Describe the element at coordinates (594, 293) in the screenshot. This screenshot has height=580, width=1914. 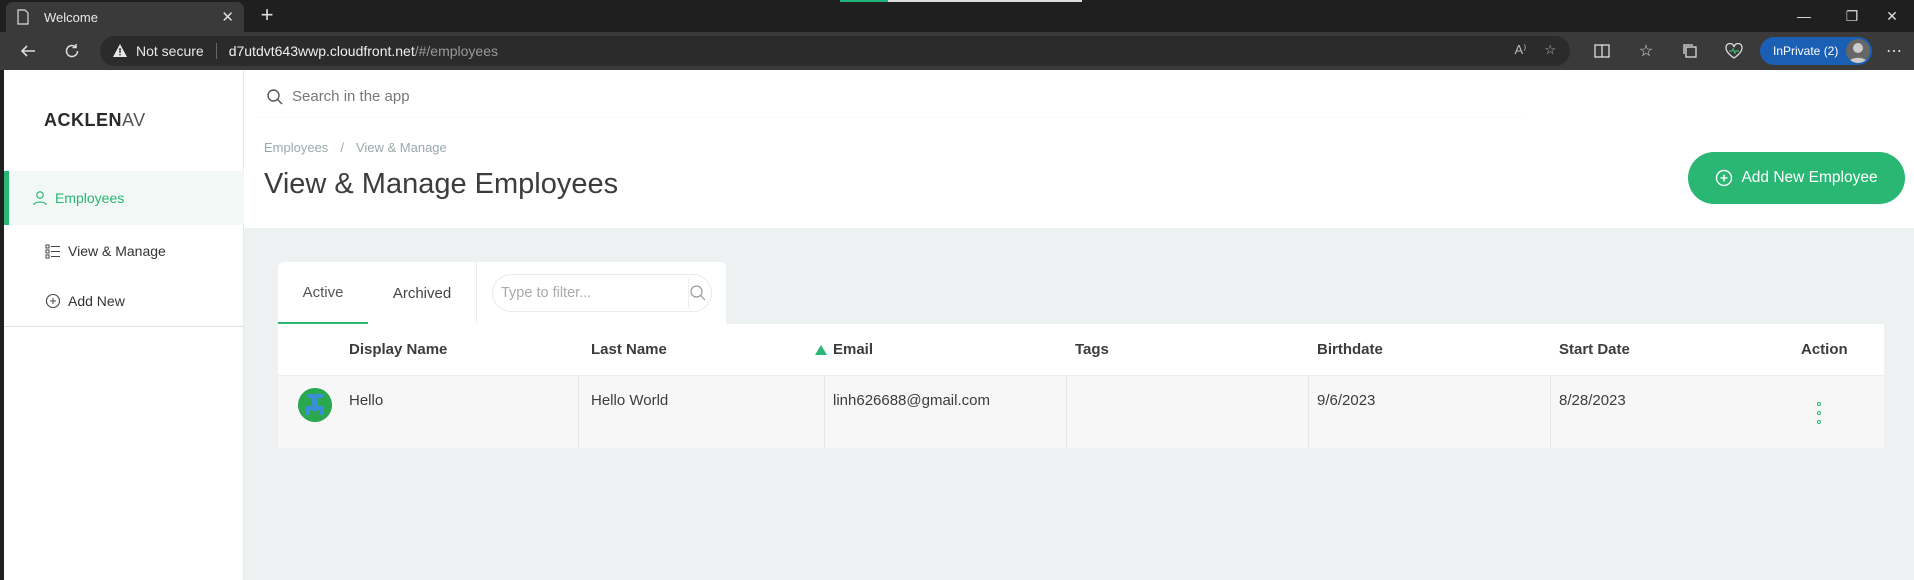
I see `filter-input` at that location.